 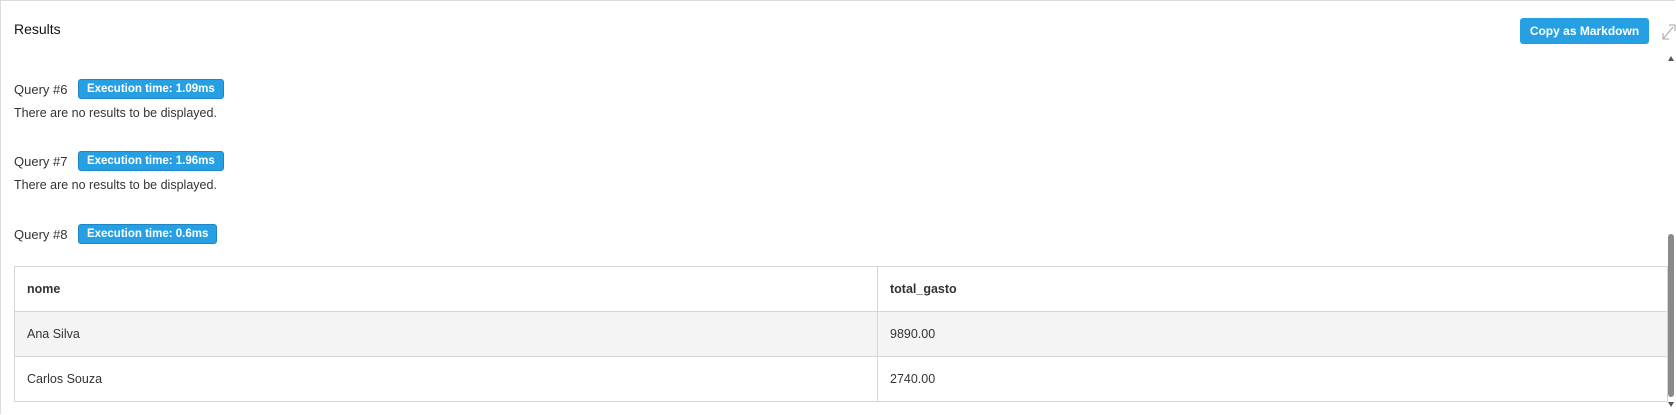 I want to click on query-label: Query #8, so click(x=41, y=234).